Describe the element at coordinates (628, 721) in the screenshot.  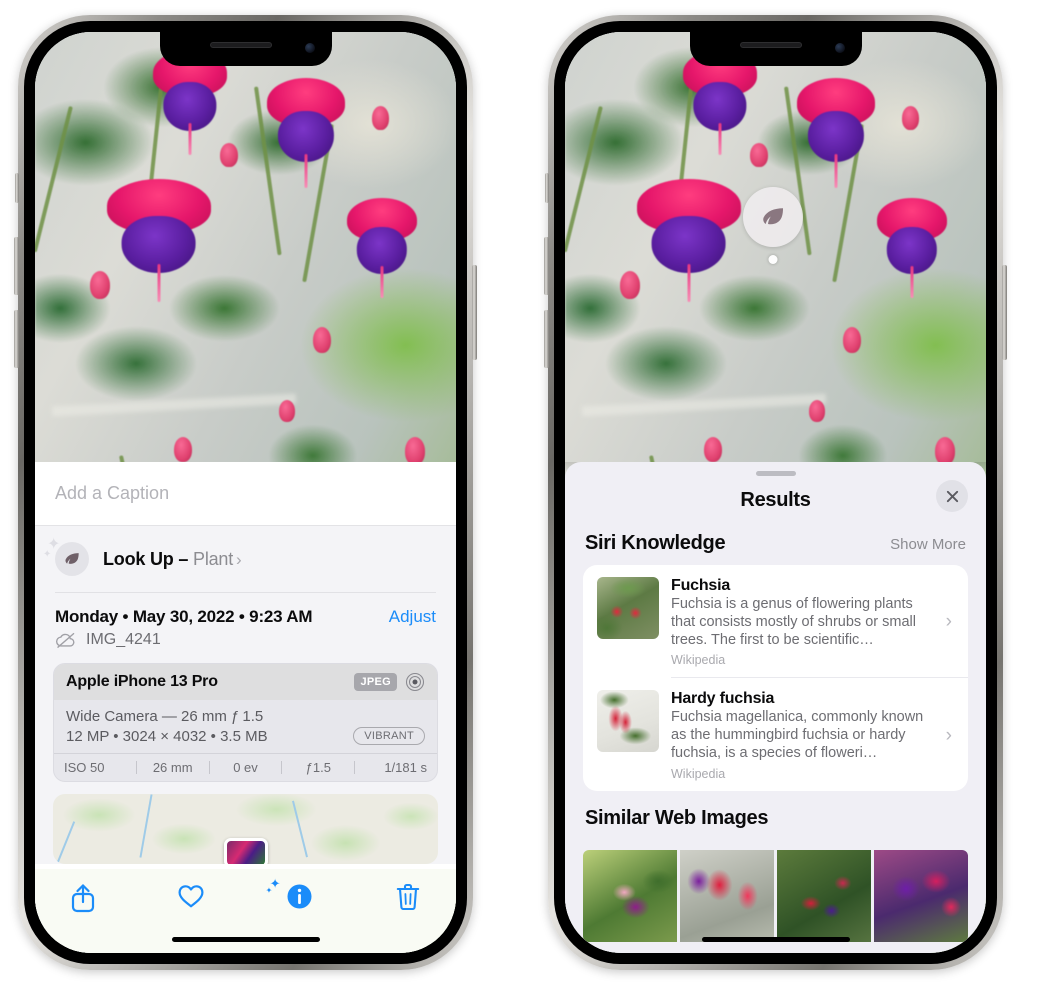
I see `hardy-fuchsia-branch-thumb` at that location.